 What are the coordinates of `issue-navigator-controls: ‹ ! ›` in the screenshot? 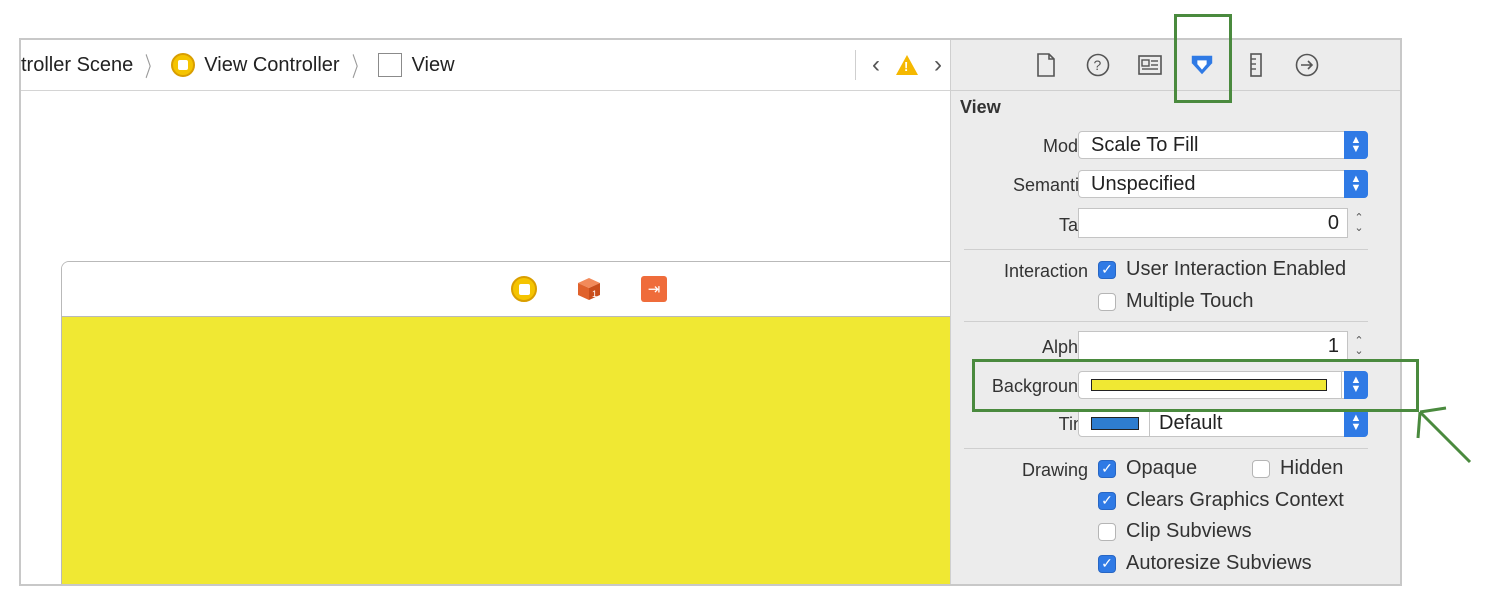 It's located at (902, 65).